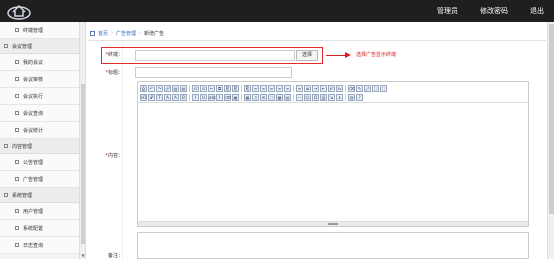 The height and width of the screenshot is (259, 554). I want to click on terminal-input, so click(215, 55).